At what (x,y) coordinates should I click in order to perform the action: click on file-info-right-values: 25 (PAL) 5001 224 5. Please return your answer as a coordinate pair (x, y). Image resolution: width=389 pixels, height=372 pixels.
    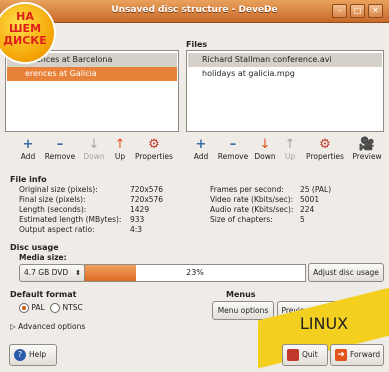
    Looking at the image, I should click on (315, 205).